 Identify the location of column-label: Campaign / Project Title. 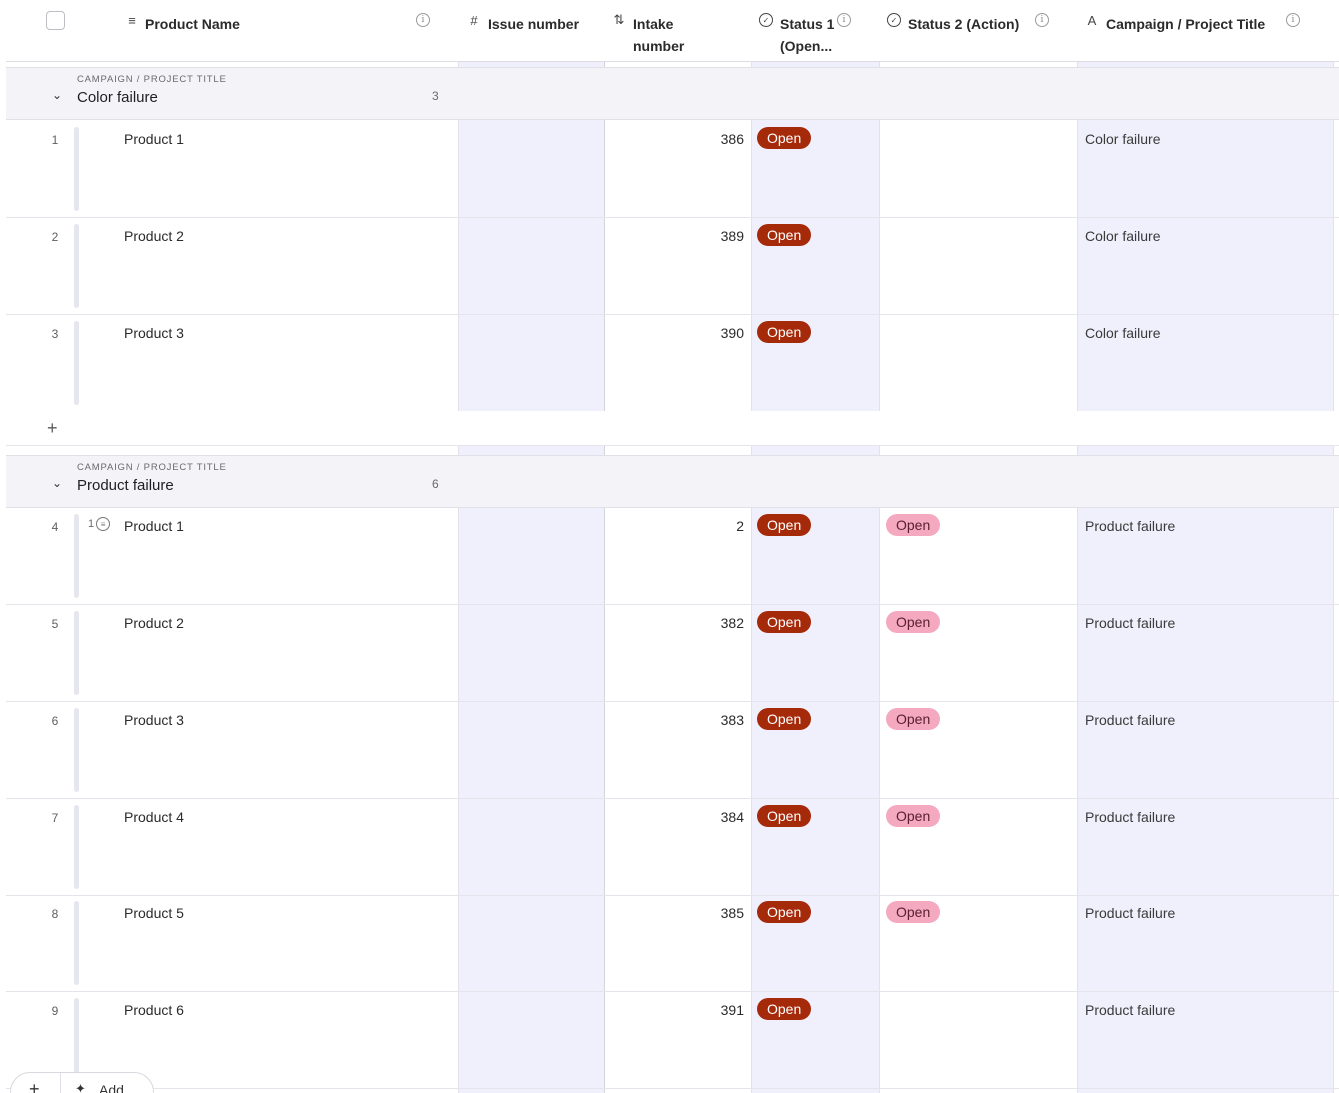
(1186, 24).